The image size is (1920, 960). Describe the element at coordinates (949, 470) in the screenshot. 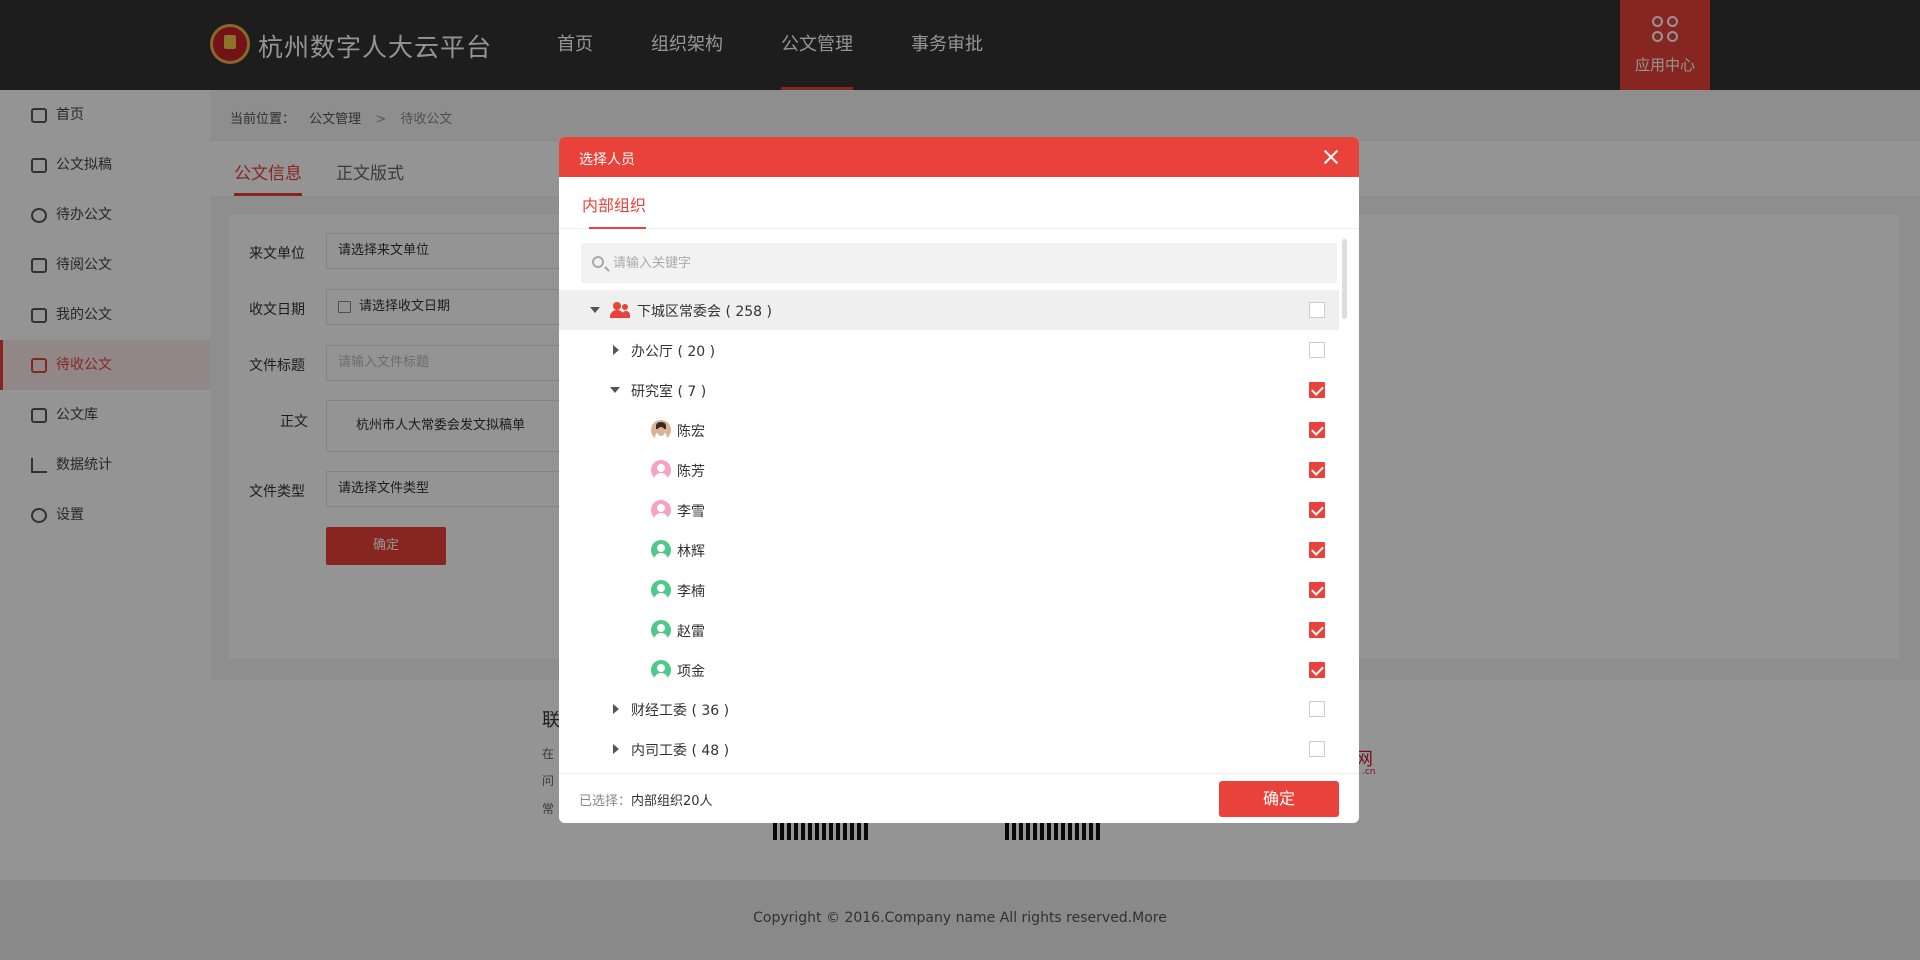

I see `person-row: 陈芳` at that location.